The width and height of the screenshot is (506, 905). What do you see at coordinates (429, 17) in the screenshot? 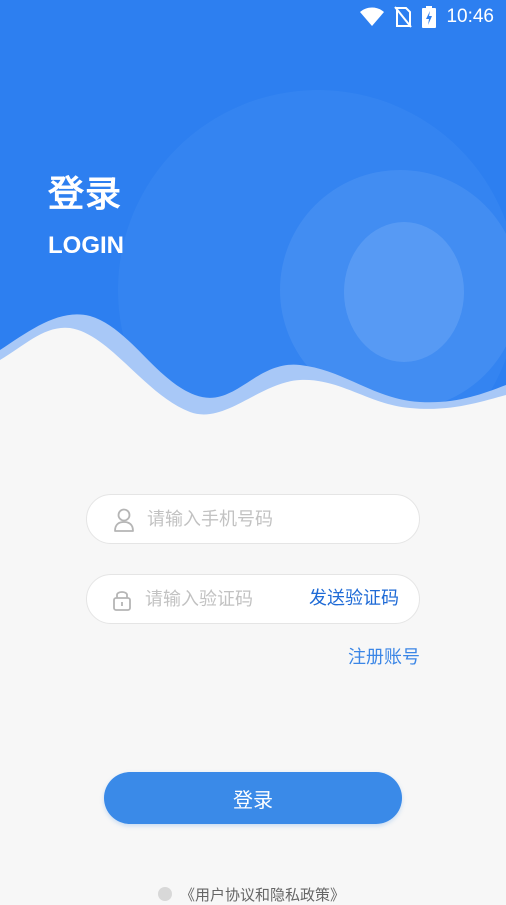
I see `battery-charging-icon` at bounding box center [429, 17].